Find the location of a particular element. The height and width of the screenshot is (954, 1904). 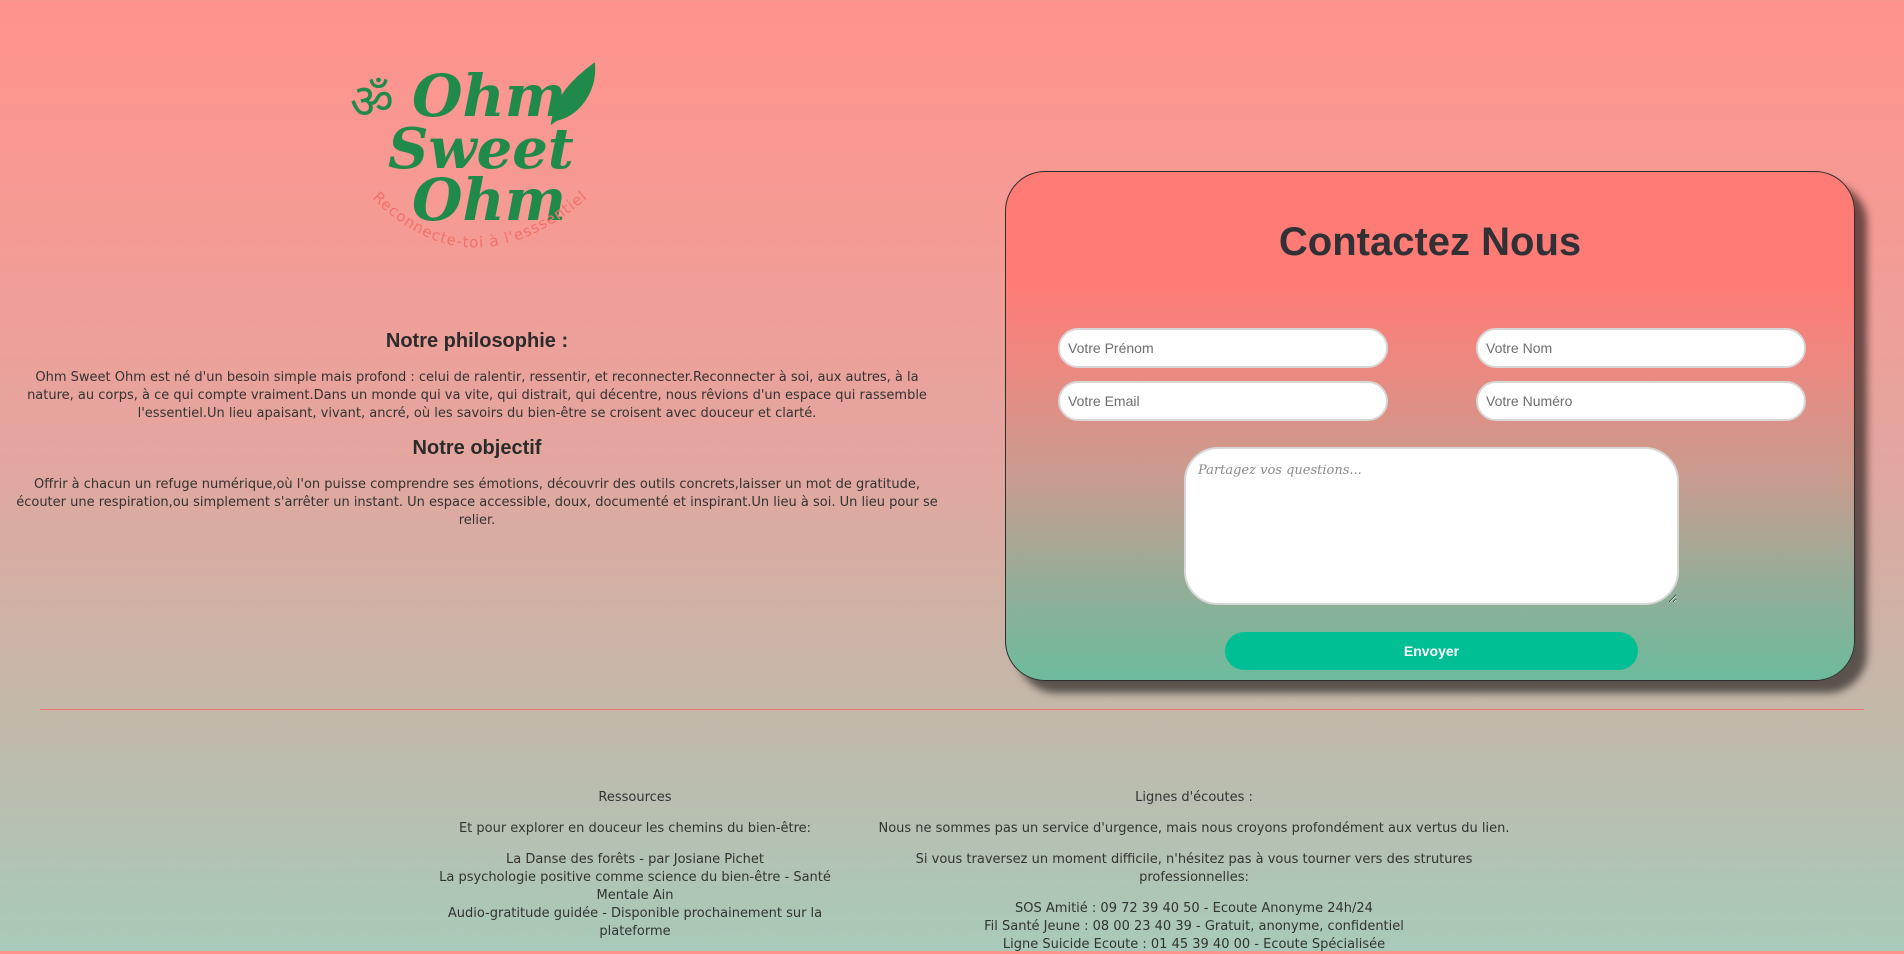

resources-title: Ressources is located at coordinates (635, 797).